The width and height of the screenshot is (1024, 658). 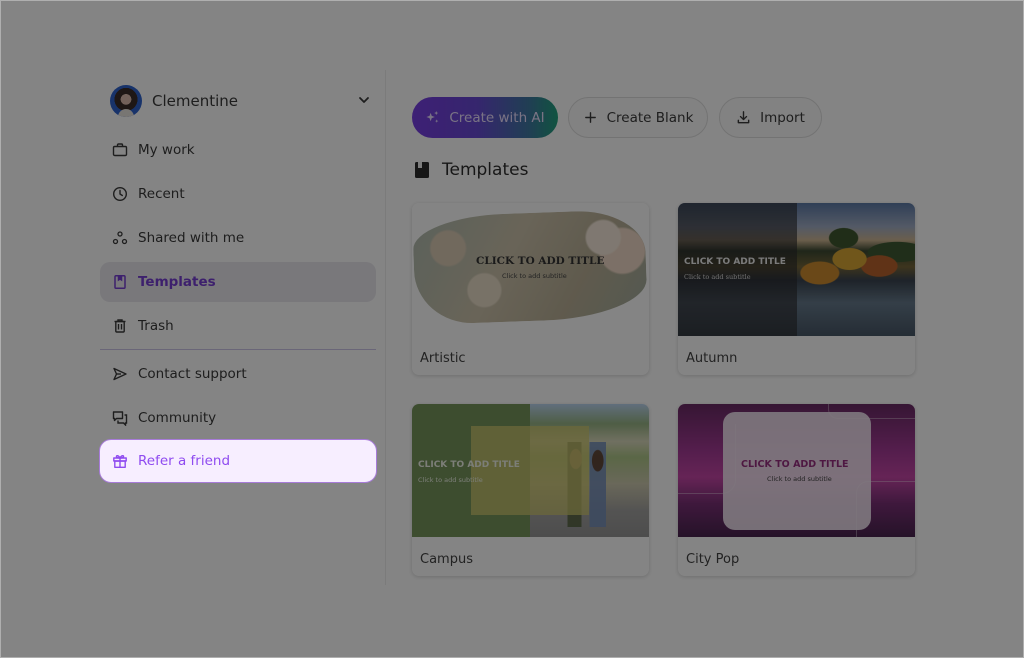 I want to click on clock-icon, so click(x=120, y=194).